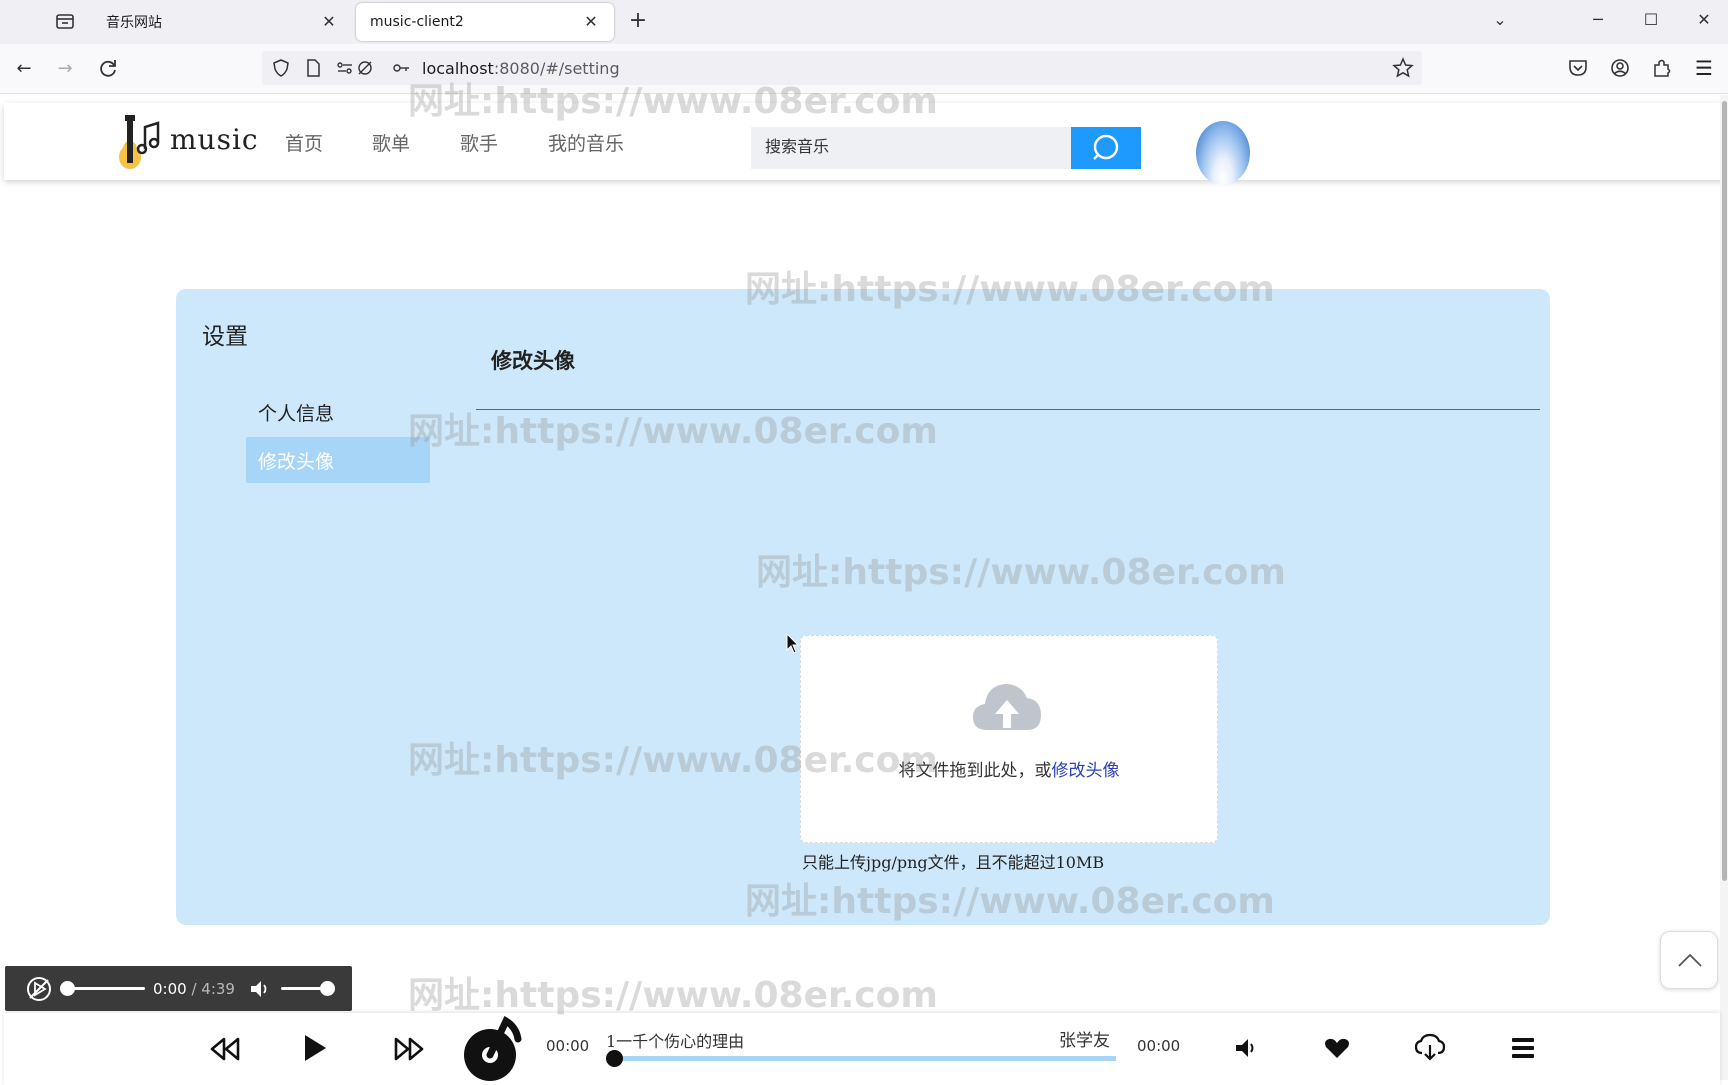 Image resolution: width=1728 pixels, height=1085 pixels. I want to click on nav-singers: 歌手, so click(479, 142).